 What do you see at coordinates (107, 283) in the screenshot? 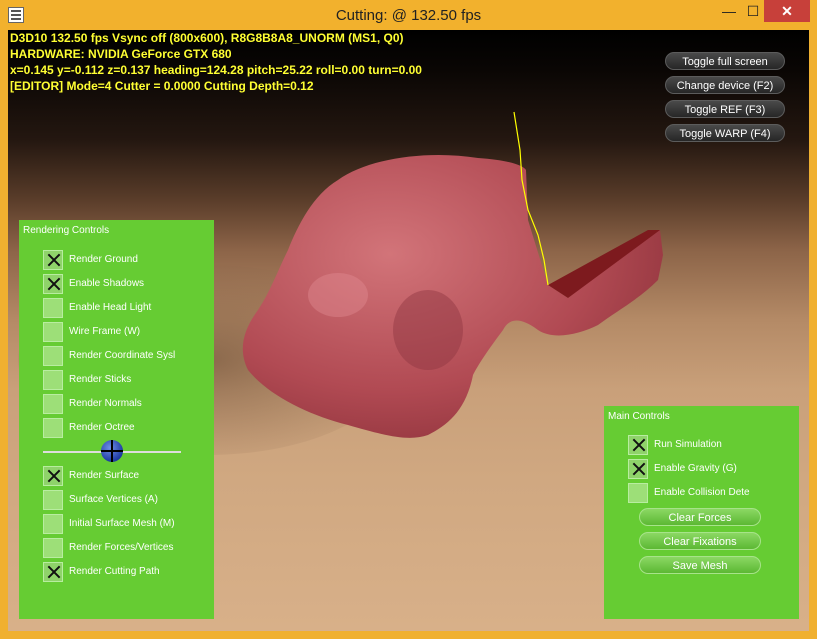
I see `checkbox-label: Enable Shadows` at bounding box center [107, 283].